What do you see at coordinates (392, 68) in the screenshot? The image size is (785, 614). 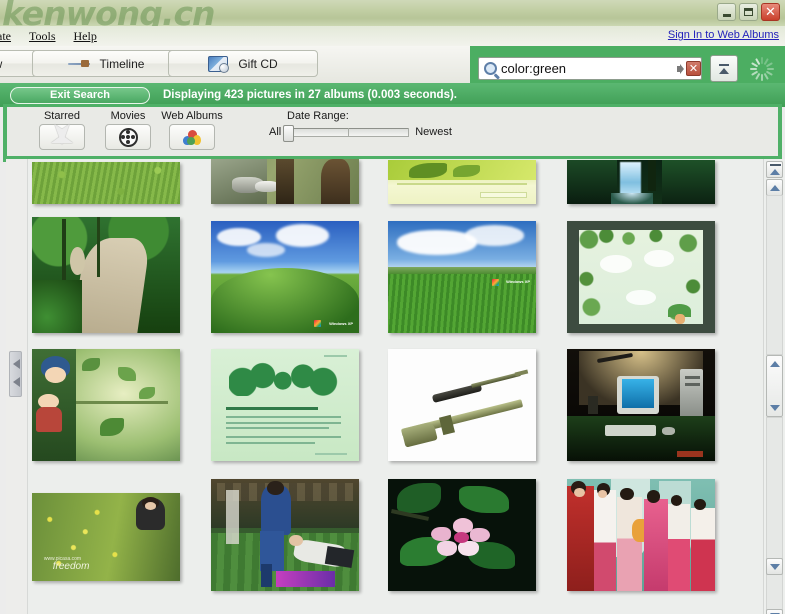 I see `main-toolbar: w Timeline Gift CD ✕` at bounding box center [392, 68].